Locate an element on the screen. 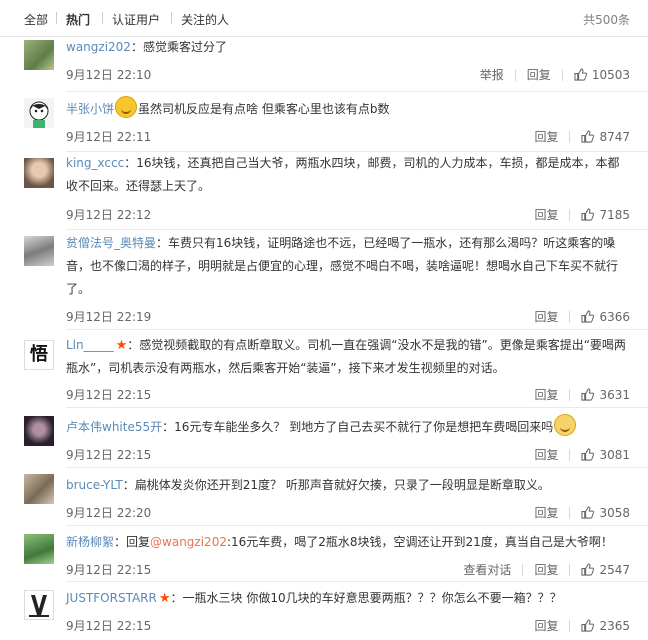 Image resolution: width=648 pixels, height=640 pixels. cat-emoji-icon is located at coordinates (565, 425).